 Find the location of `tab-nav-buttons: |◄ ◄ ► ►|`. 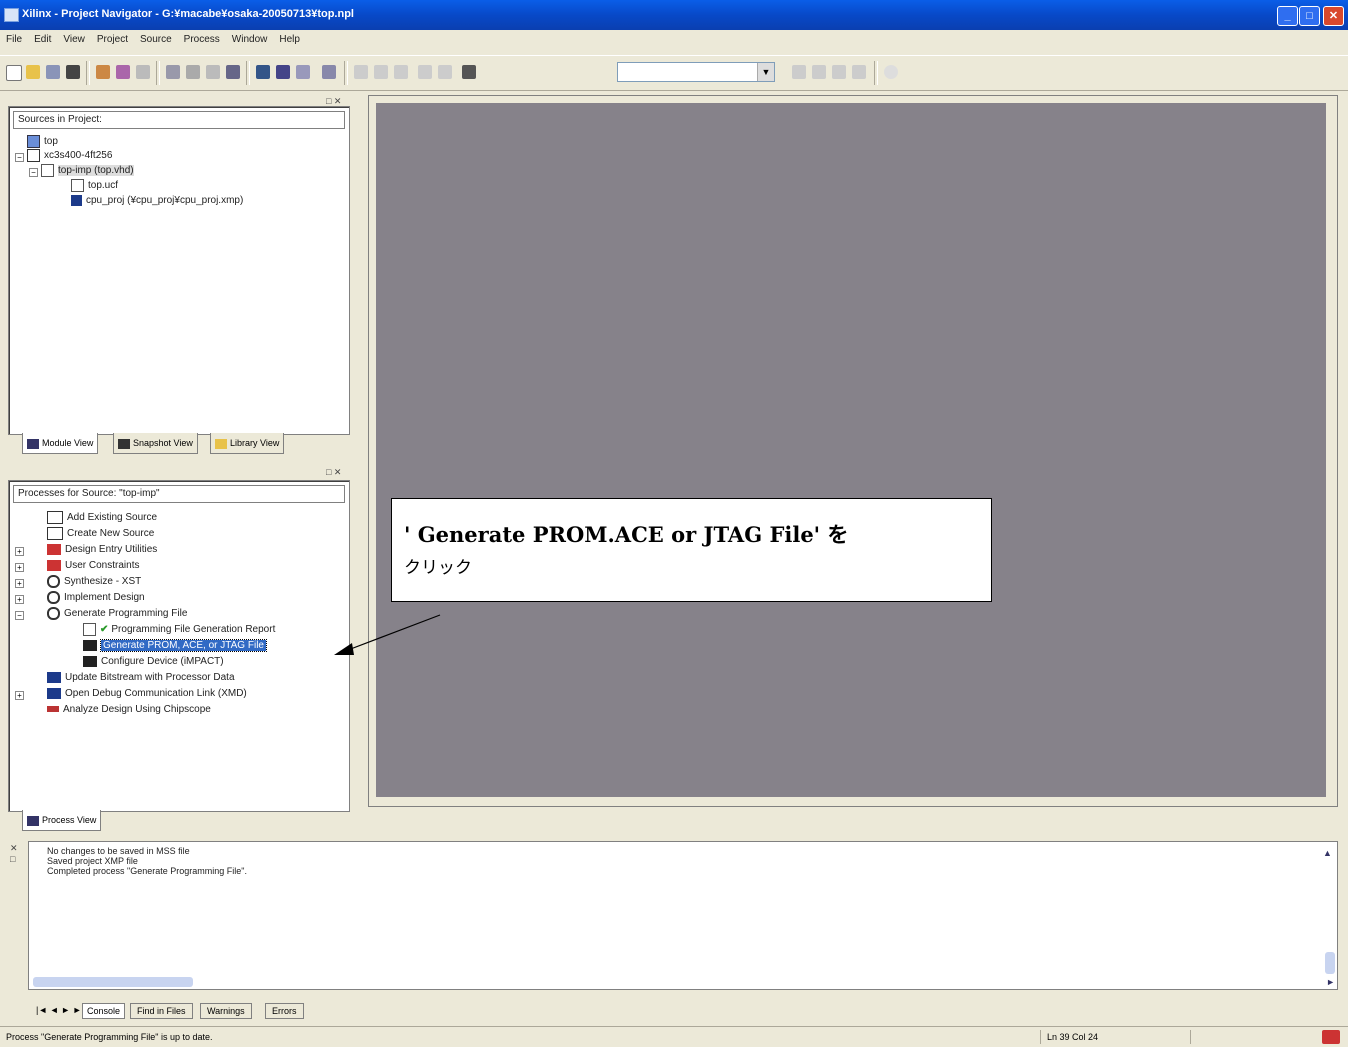

tab-nav-buttons: |◄ ◄ ► ►| is located at coordinates (60, 1010).